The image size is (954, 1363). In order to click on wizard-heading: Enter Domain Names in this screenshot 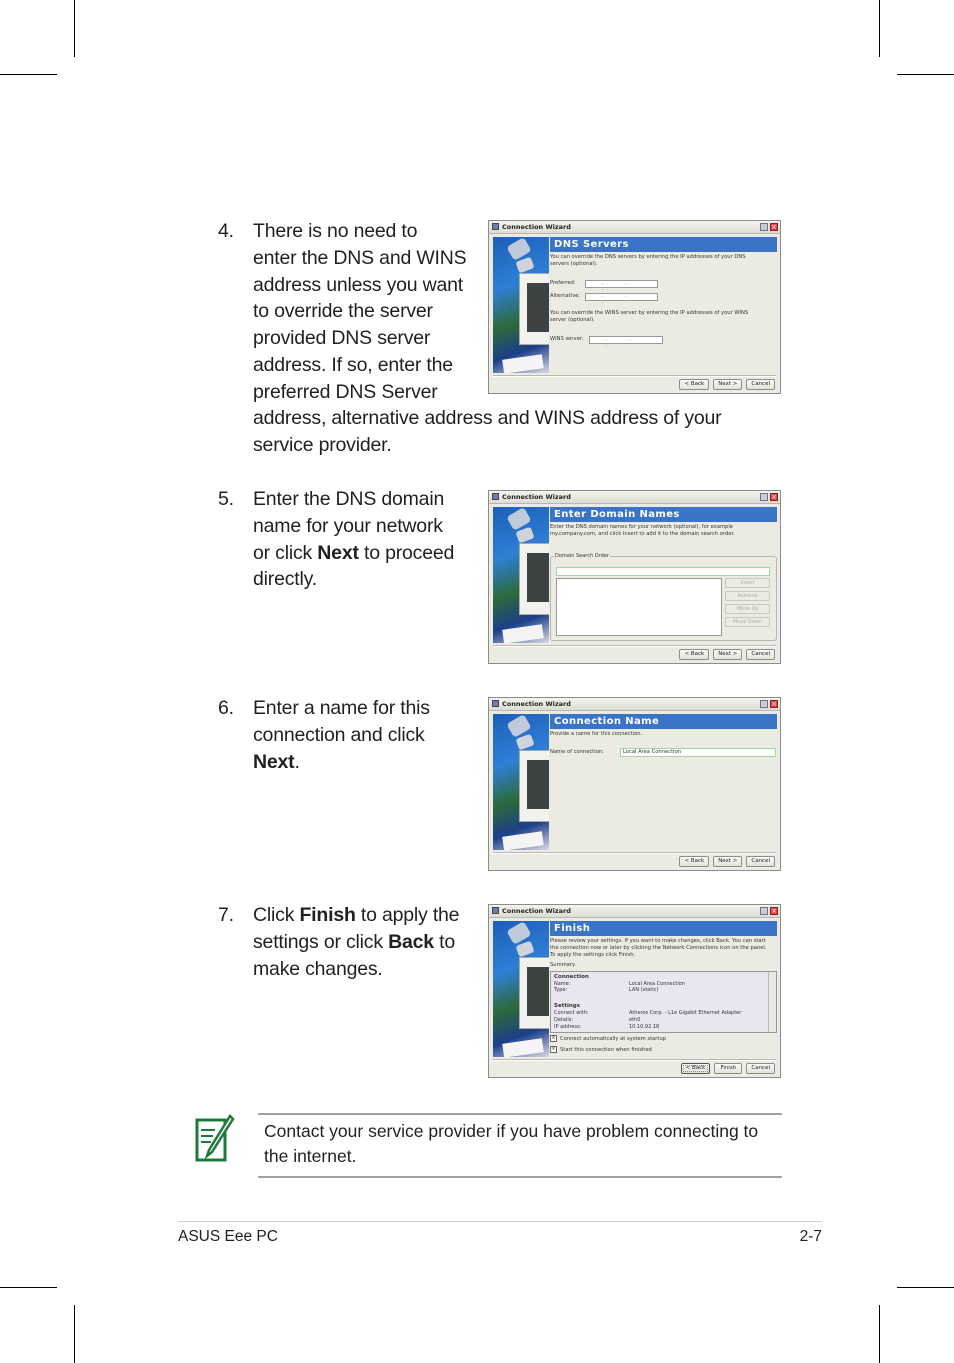, I will do `click(663, 514)`.